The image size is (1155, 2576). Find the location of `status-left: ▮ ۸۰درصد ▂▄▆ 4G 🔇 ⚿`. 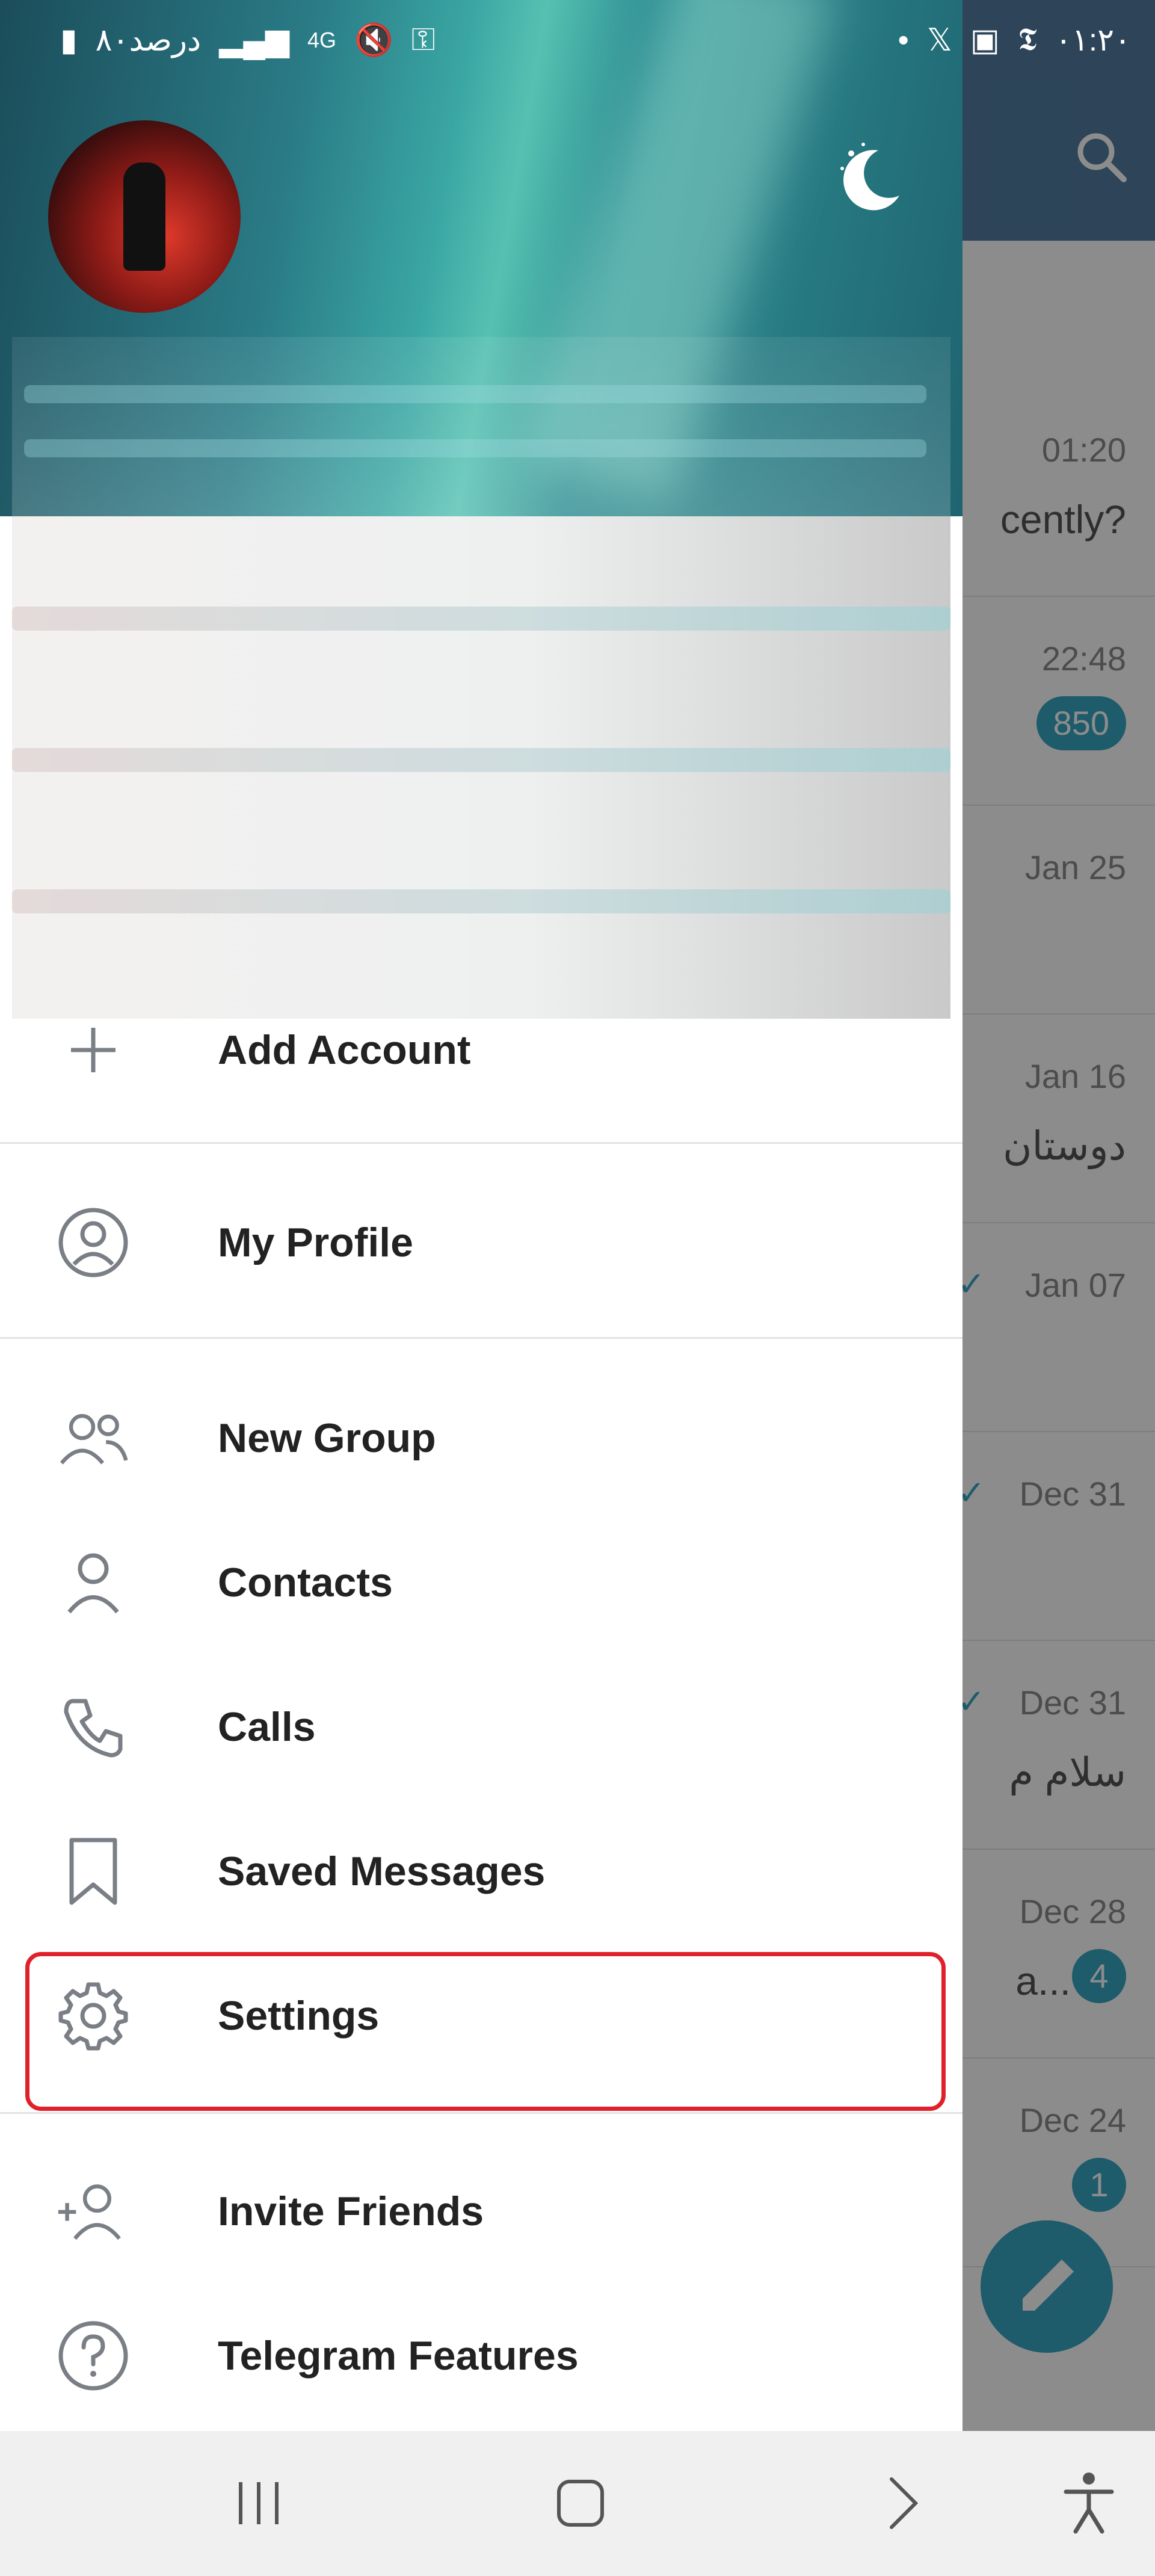

status-left: ▮ ۸۰درصد ▂▄▆ 4G 🔇 ⚿ is located at coordinates (247, 40).